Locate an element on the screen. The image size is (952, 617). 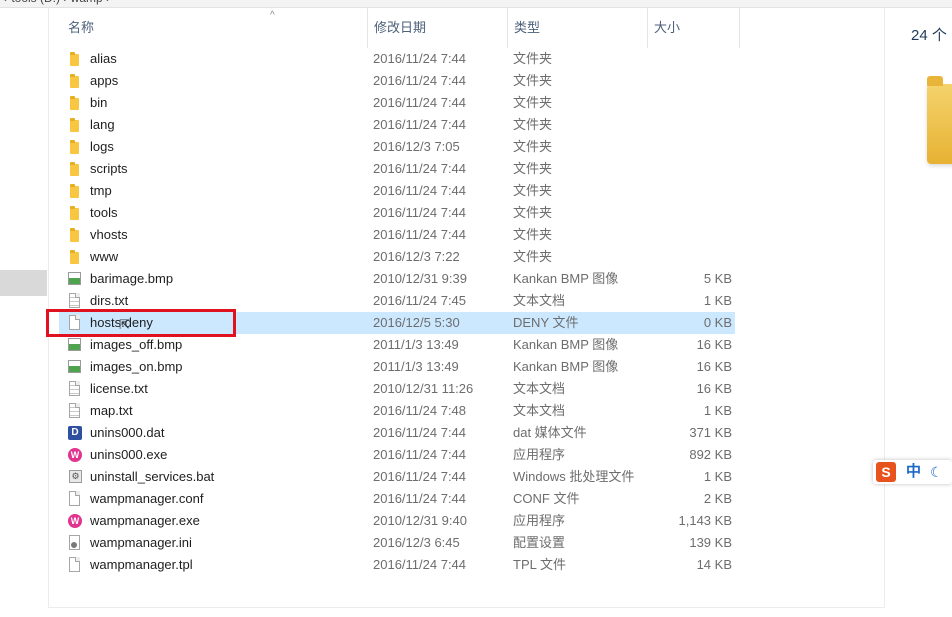
file-row: www 2016/12/3 7:22 文件夹 is located at coordinates (397, 257).